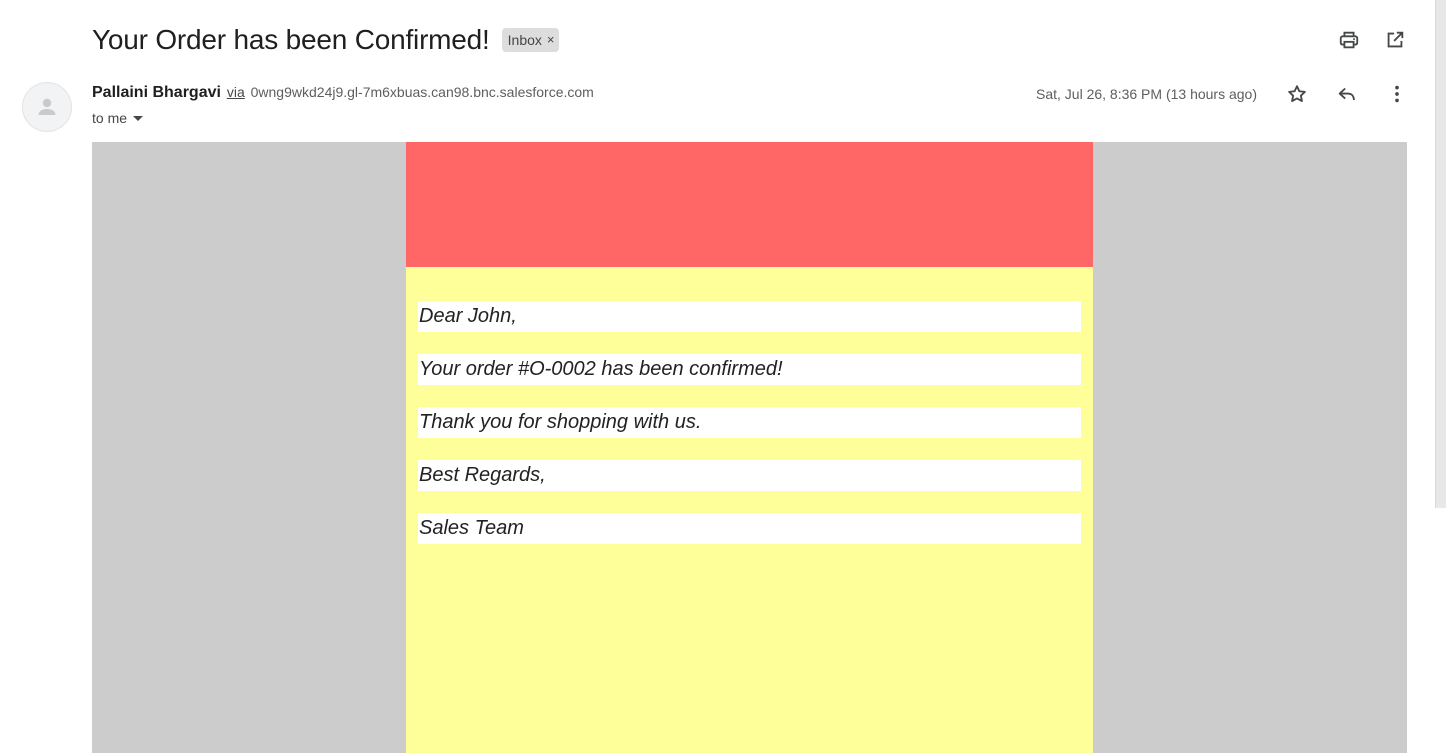  Describe the element at coordinates (138, 118) in the screenshot. I see `chevron-down-icon` at that location.